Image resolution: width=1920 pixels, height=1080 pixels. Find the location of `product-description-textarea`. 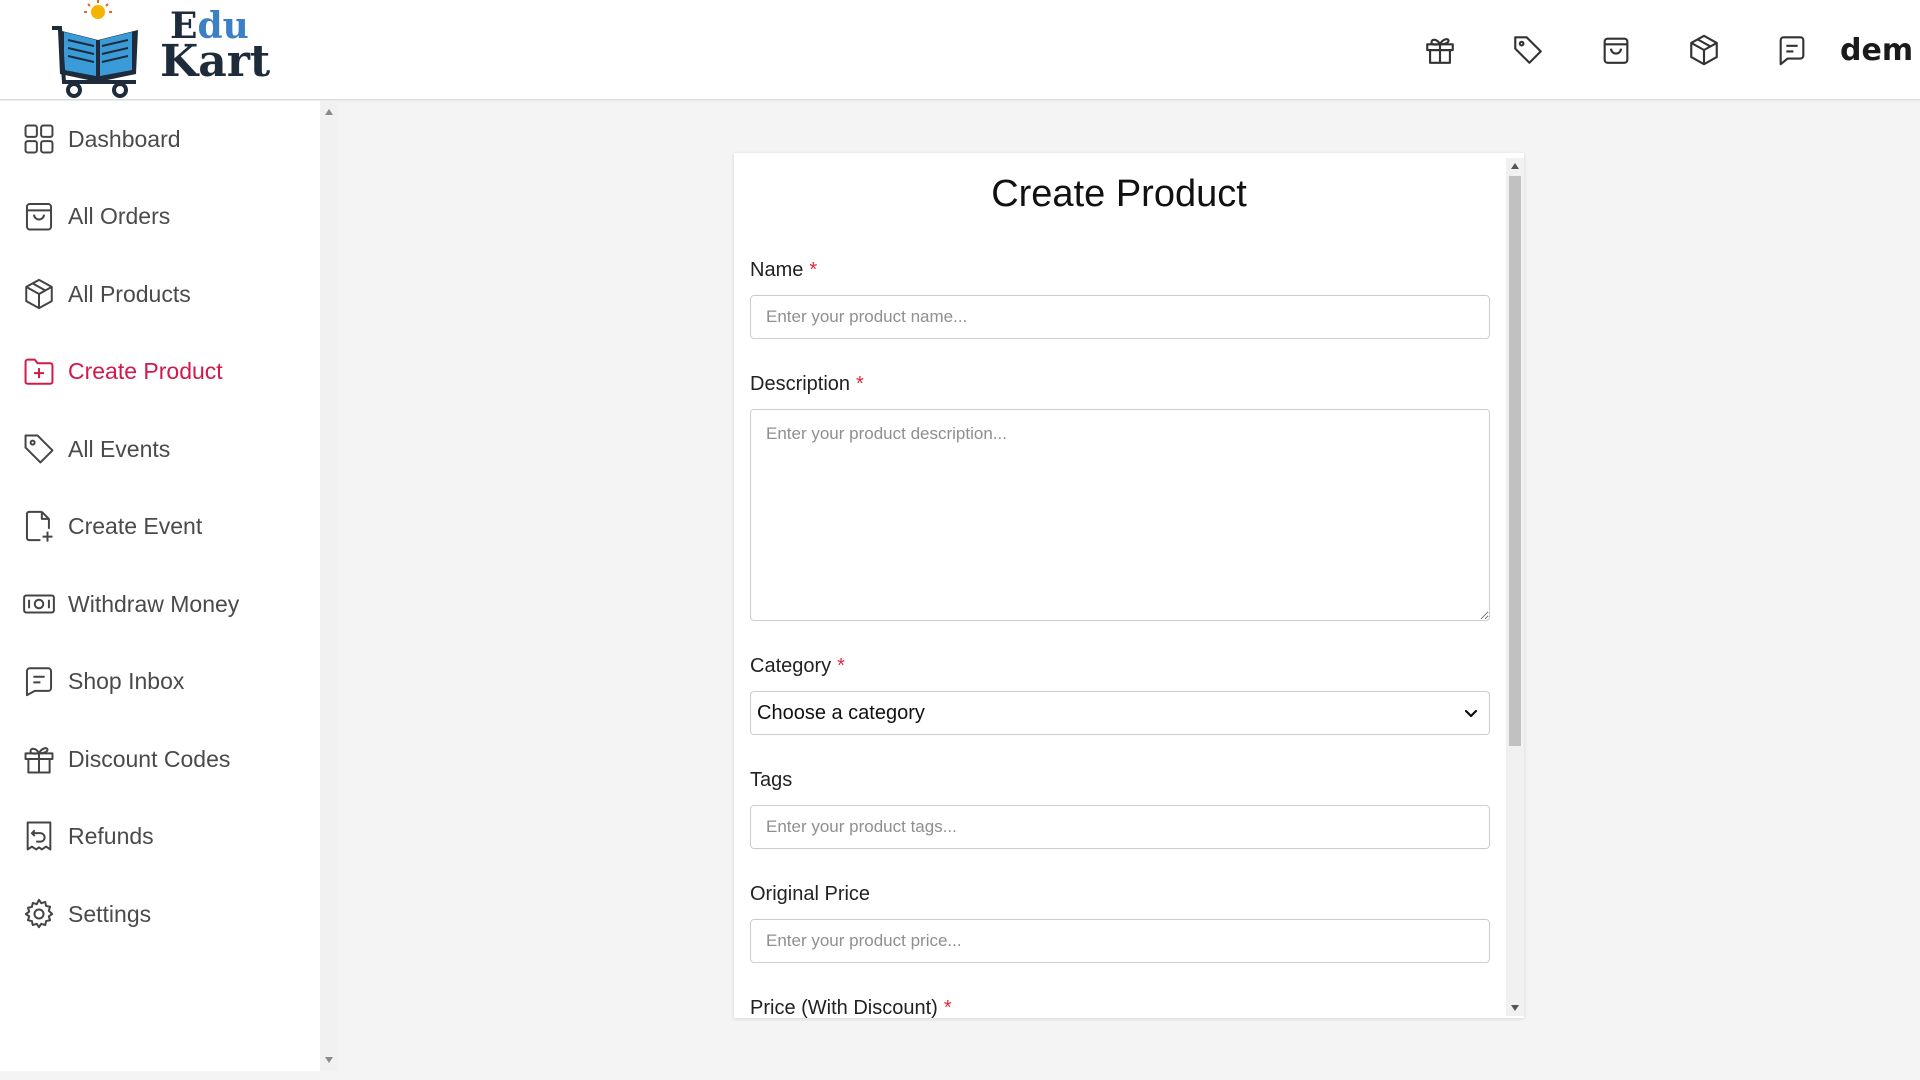

product-description-textarea is located at coordinates (1120, 515).